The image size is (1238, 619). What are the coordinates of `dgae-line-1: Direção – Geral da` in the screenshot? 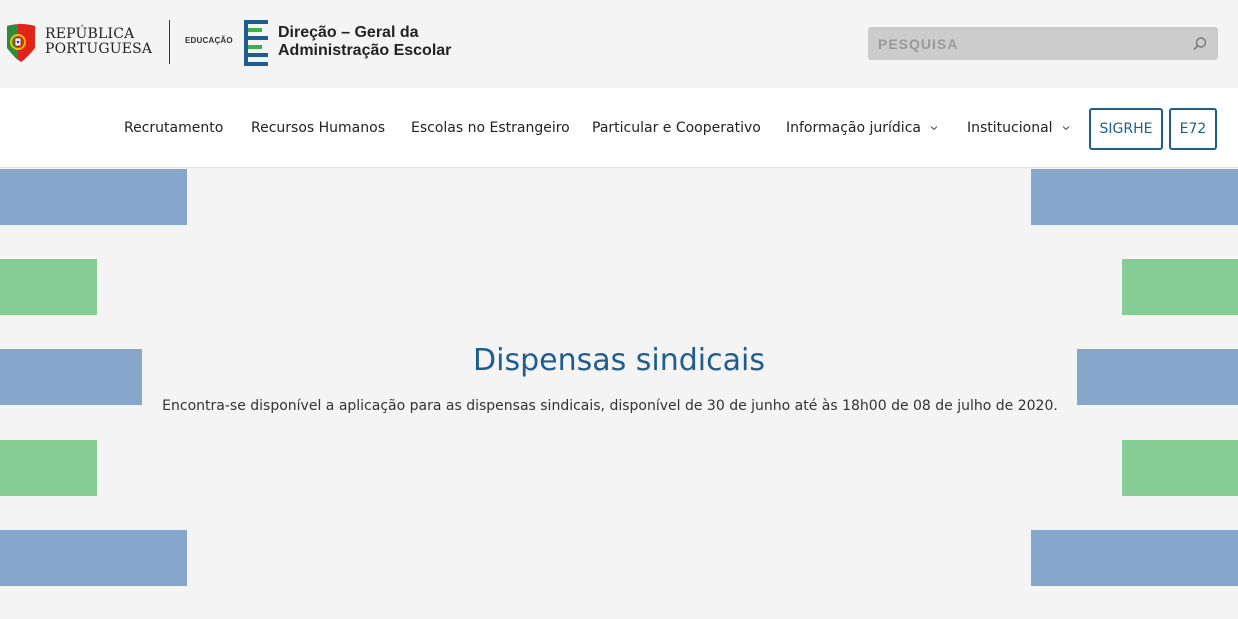 It's located at (348, 32).